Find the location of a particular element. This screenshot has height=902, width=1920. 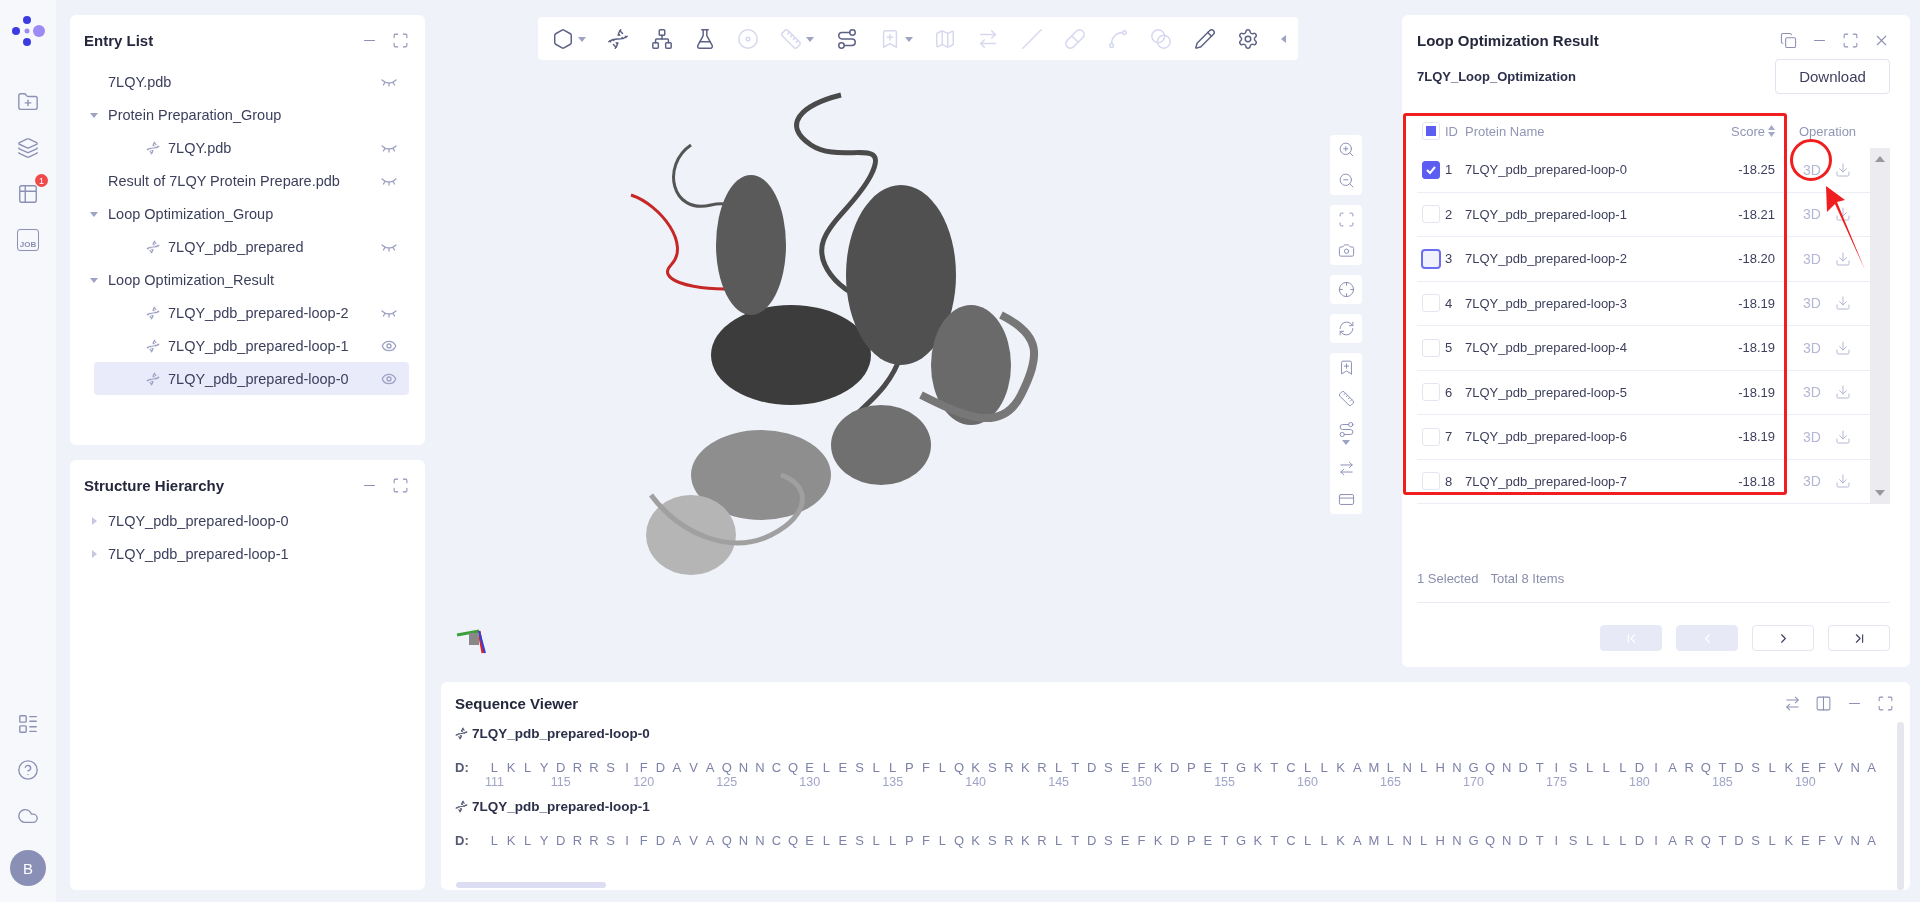

tree-row: Result of 7LQY Protein Prepare.pdb is located at coordinates (246, 180).